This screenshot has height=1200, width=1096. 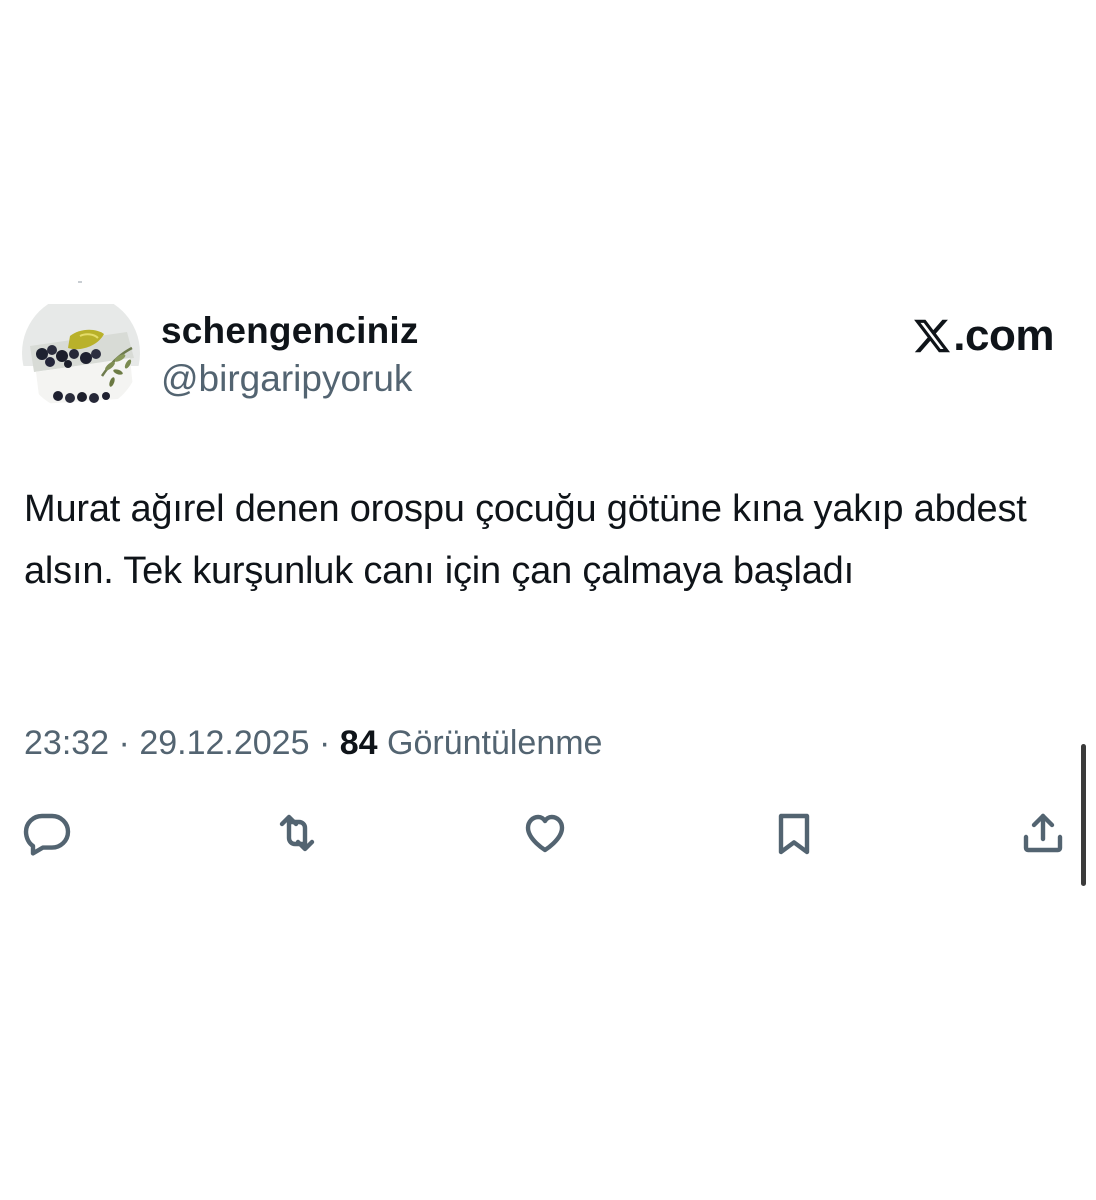 What do you see at coordinates (1083, 815) in the screenshot?
I see `scrollbar` at bounding box center [1083, 815].